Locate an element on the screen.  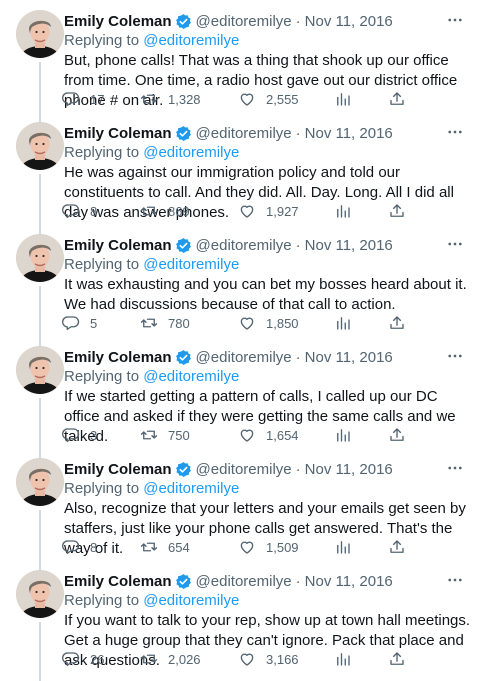
like-count: 1,927 is located at coordinates (282, 211).